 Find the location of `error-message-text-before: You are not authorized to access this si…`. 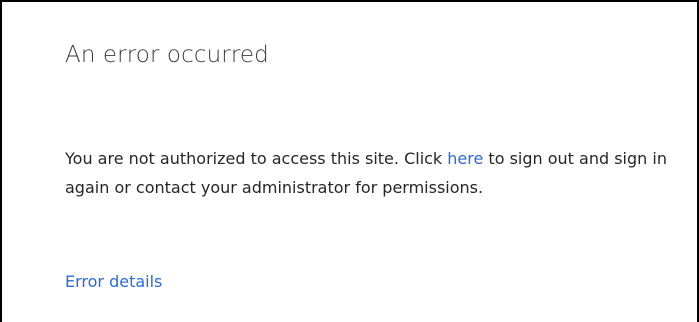

error-message-text-before: You are not authorized to access this si… is located at coordinates (256, 158).